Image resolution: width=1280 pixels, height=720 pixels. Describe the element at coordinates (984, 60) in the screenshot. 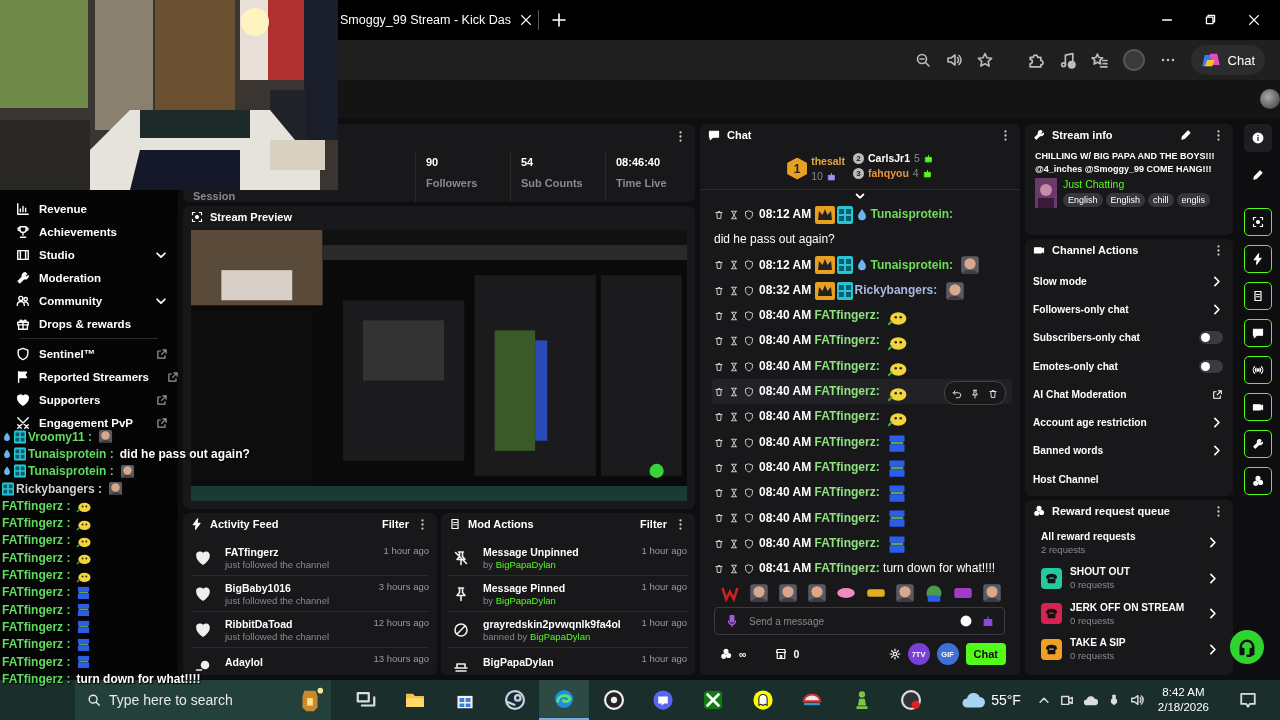

I see `star-icon` at that location.